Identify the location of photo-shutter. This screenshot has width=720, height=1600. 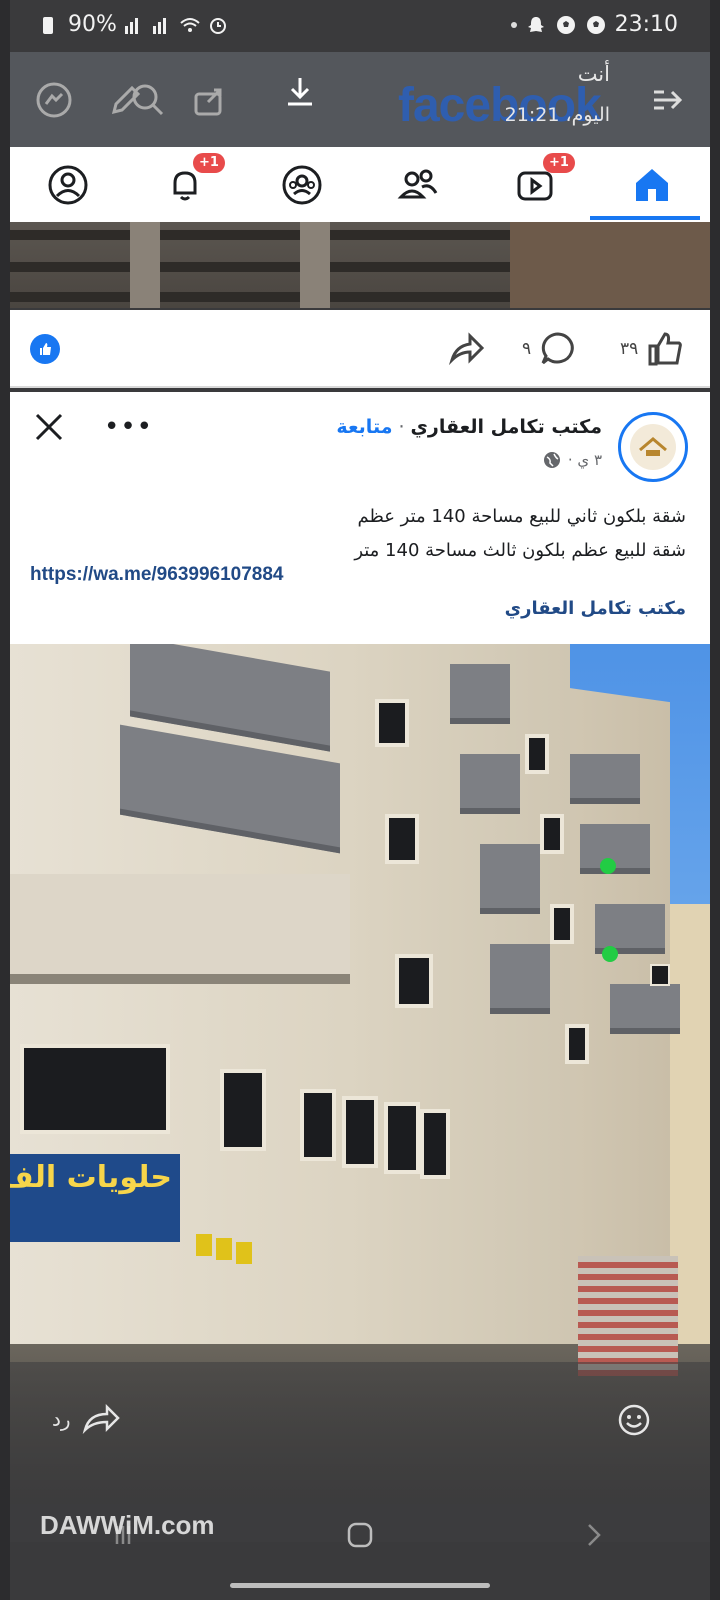
(628, 1316).